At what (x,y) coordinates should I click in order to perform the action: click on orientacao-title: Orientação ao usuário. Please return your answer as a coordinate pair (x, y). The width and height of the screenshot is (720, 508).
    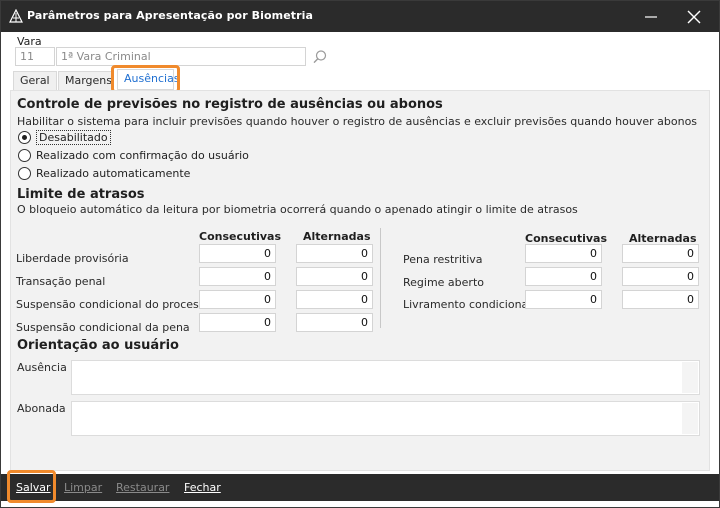
    Looking at the image, I should click on (98, 345).